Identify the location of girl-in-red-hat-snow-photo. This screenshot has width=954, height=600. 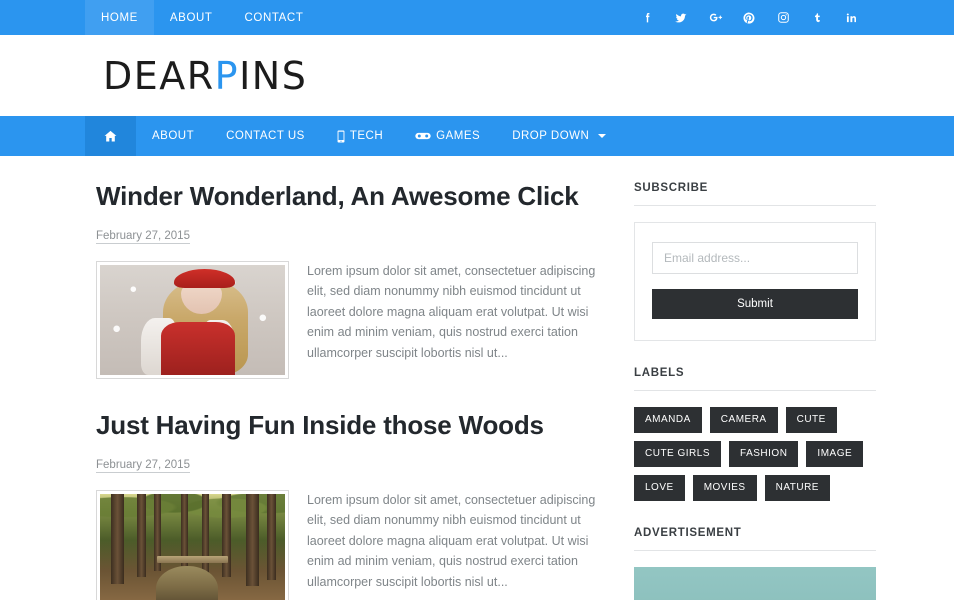
(192, 319).